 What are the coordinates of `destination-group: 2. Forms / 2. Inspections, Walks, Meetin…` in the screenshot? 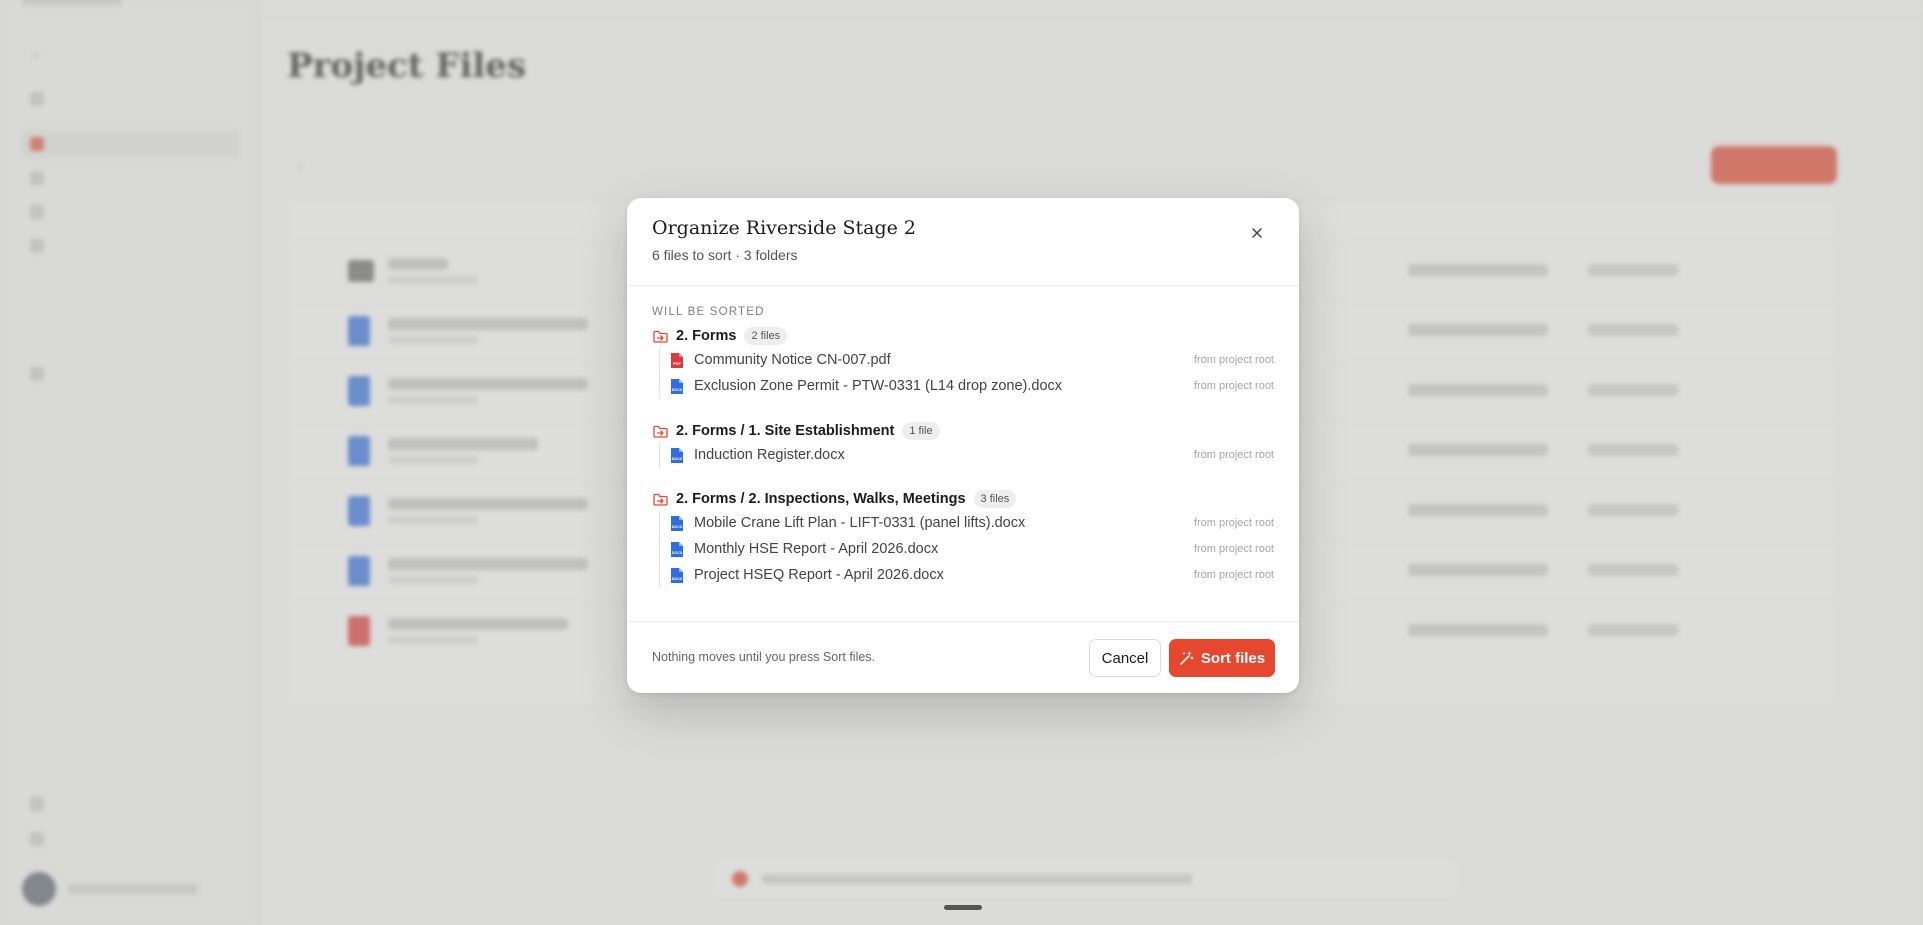 It's located at (963, 538).